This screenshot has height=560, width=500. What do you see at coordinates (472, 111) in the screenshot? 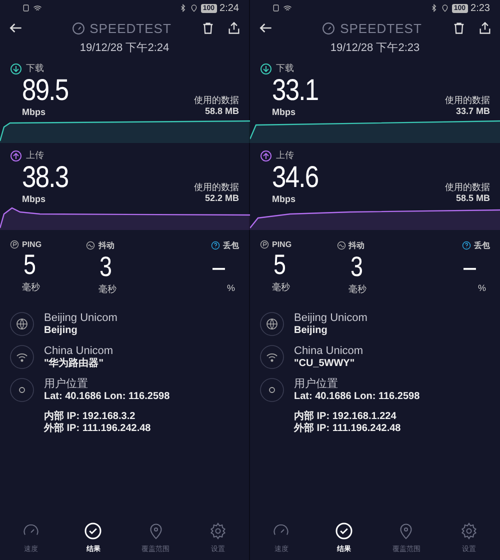
I see `data-used-value: 33.7 MB` at bounding box center [472, 111].